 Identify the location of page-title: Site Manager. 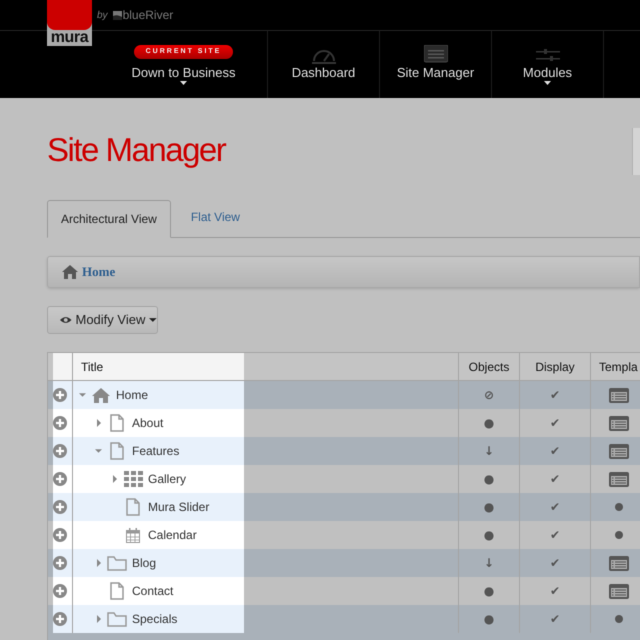
(137, 150).